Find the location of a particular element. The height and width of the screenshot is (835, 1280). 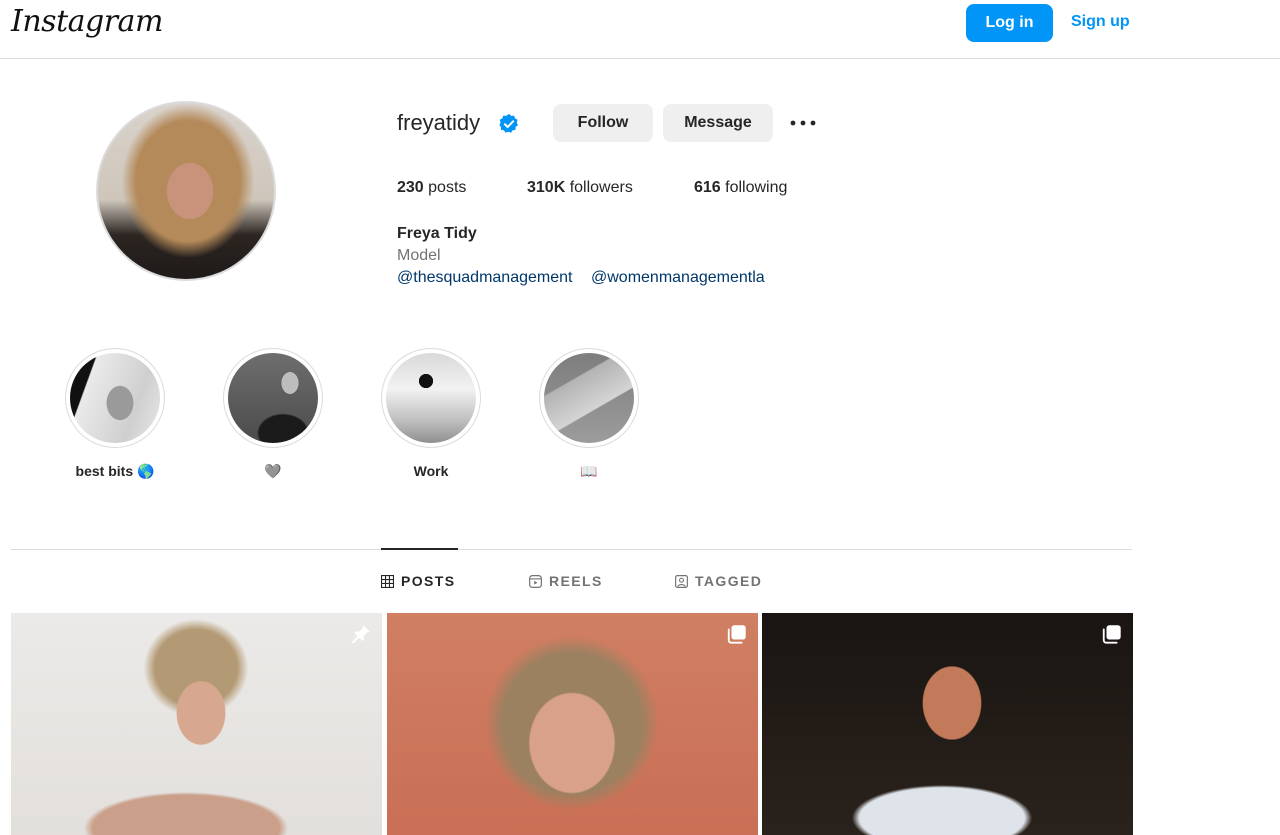

highlight-item: 🩶 is located at coordinates (273, 413).